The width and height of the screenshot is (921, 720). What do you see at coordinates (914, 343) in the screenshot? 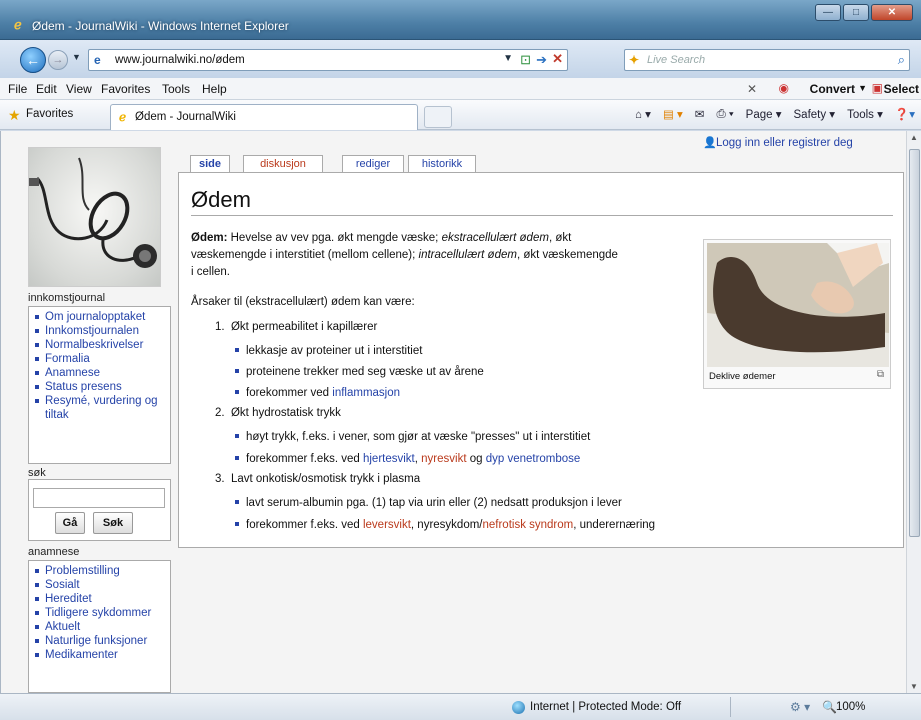
I see `scrollbar-thumb` at bounding box center [914, 343].